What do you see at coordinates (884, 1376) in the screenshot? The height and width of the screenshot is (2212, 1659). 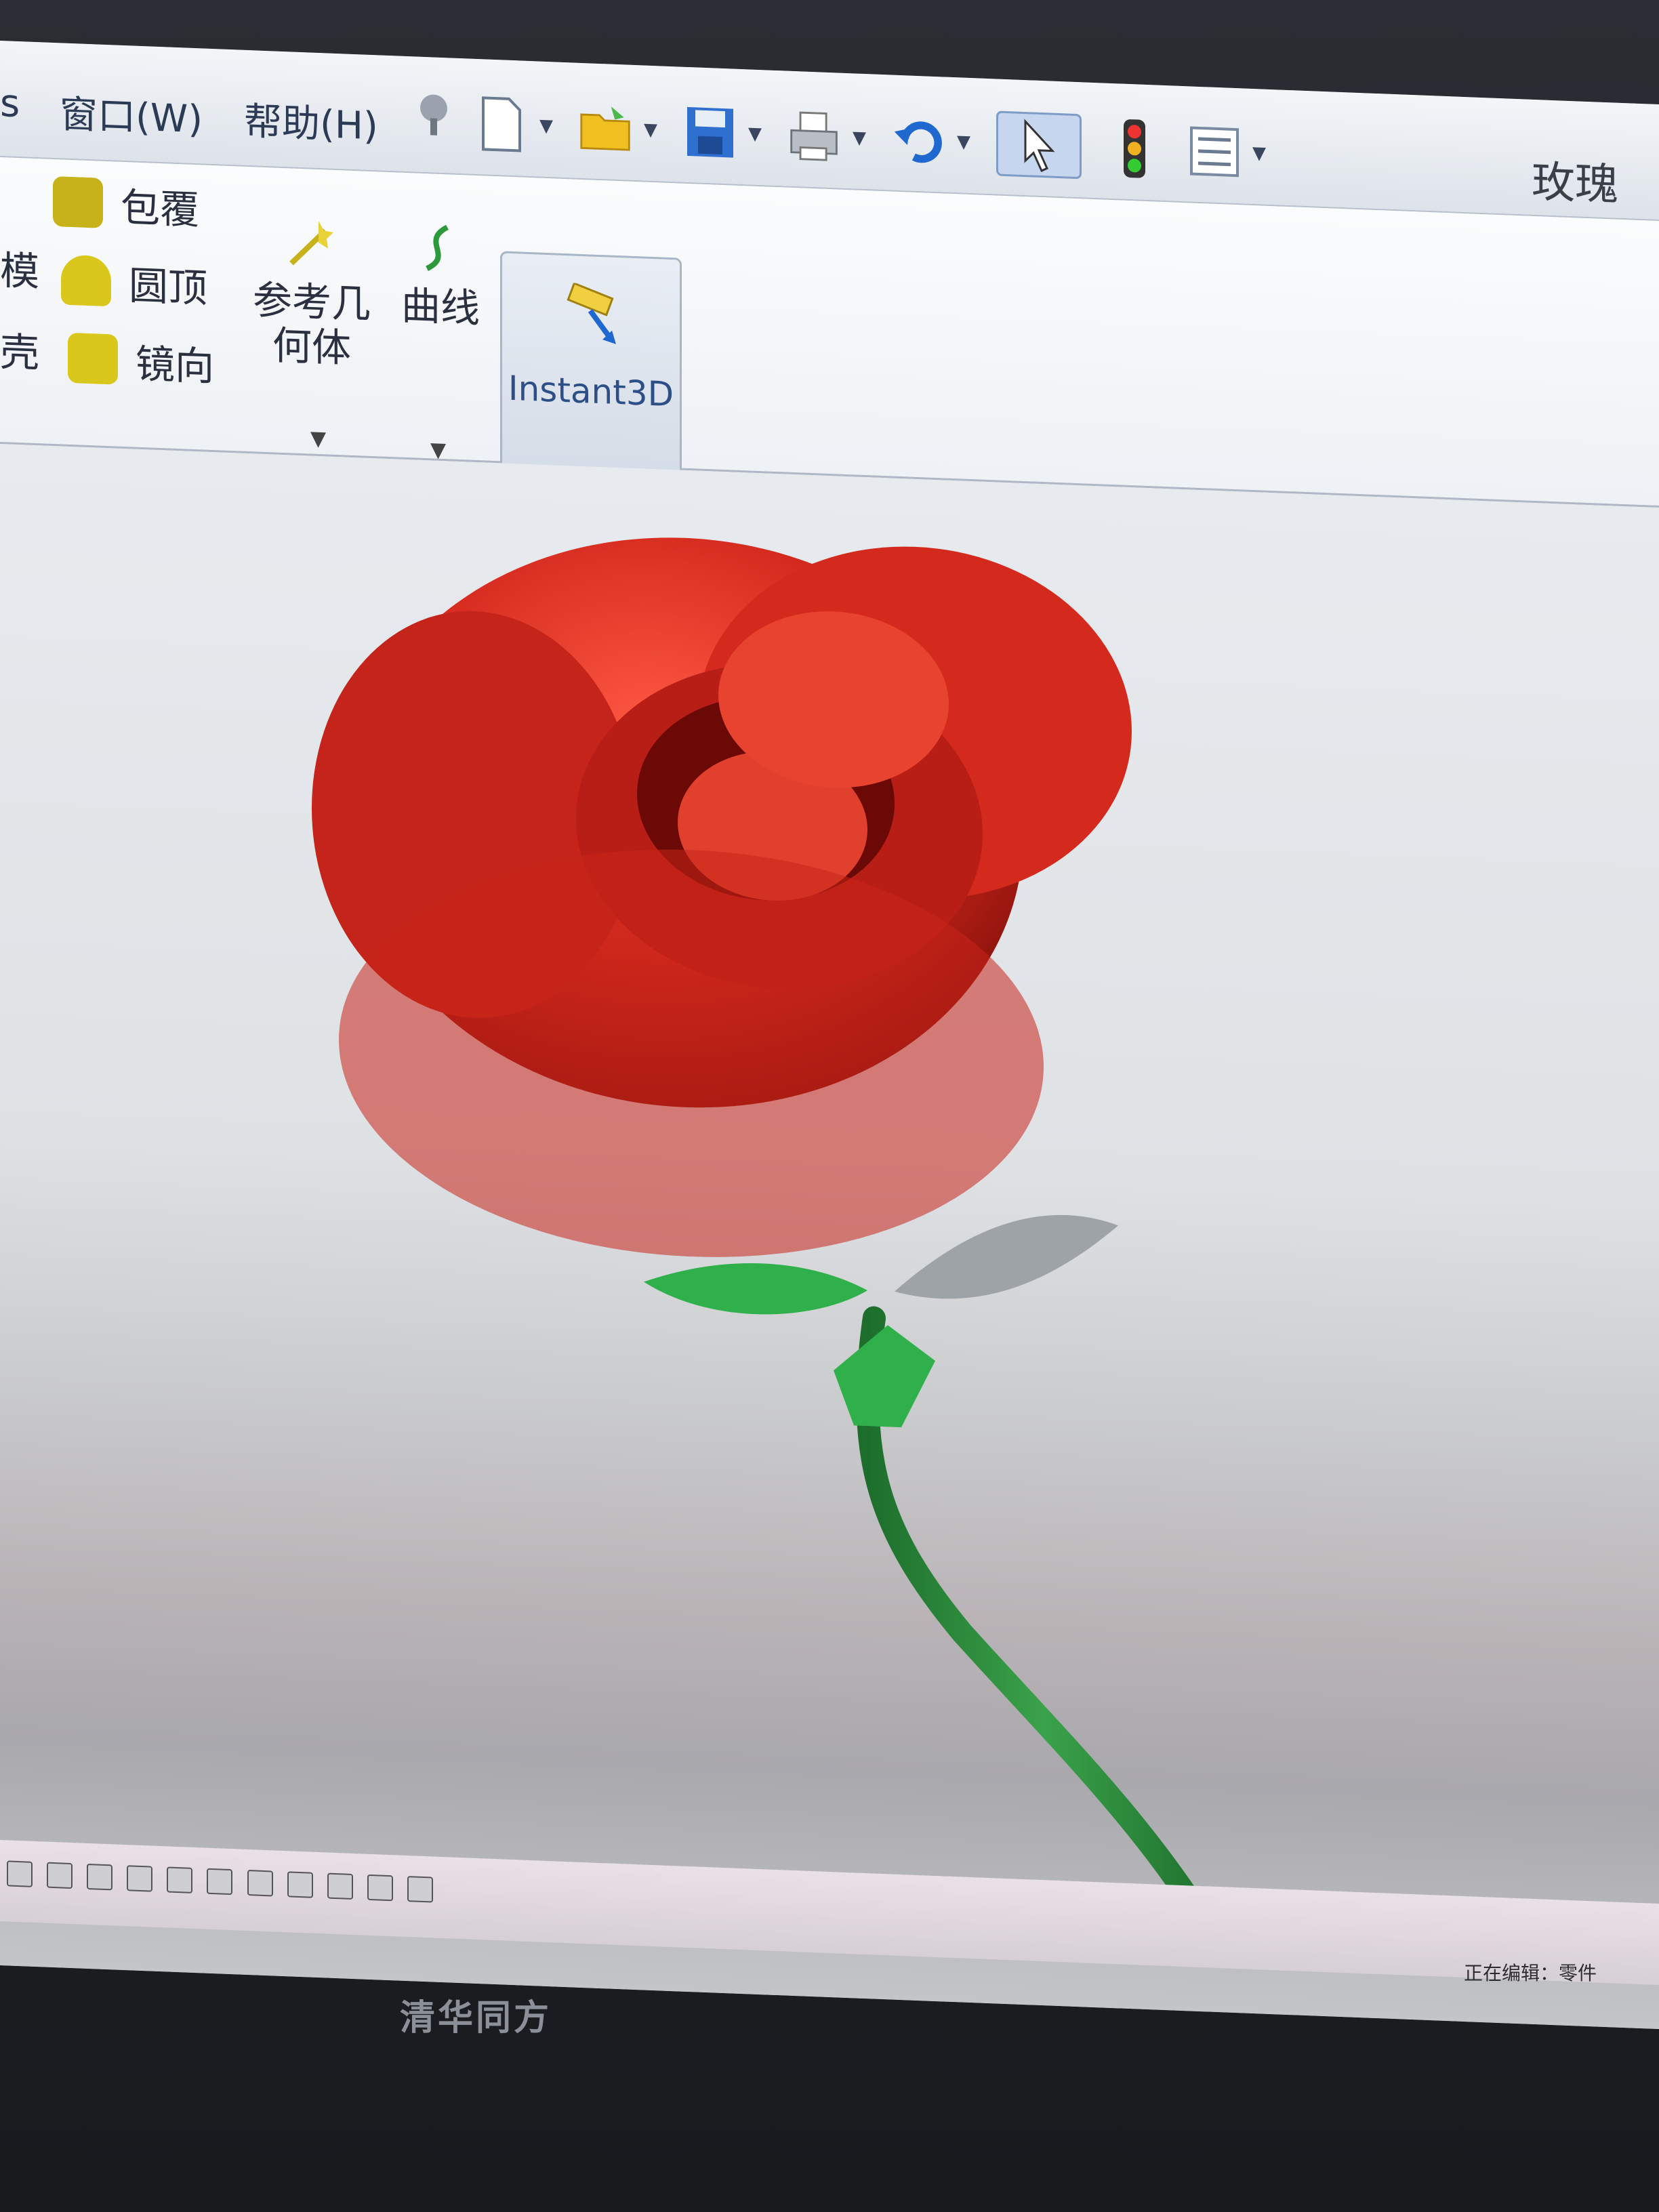 I see `rose-sepal` at bounding box center [884, 1376].